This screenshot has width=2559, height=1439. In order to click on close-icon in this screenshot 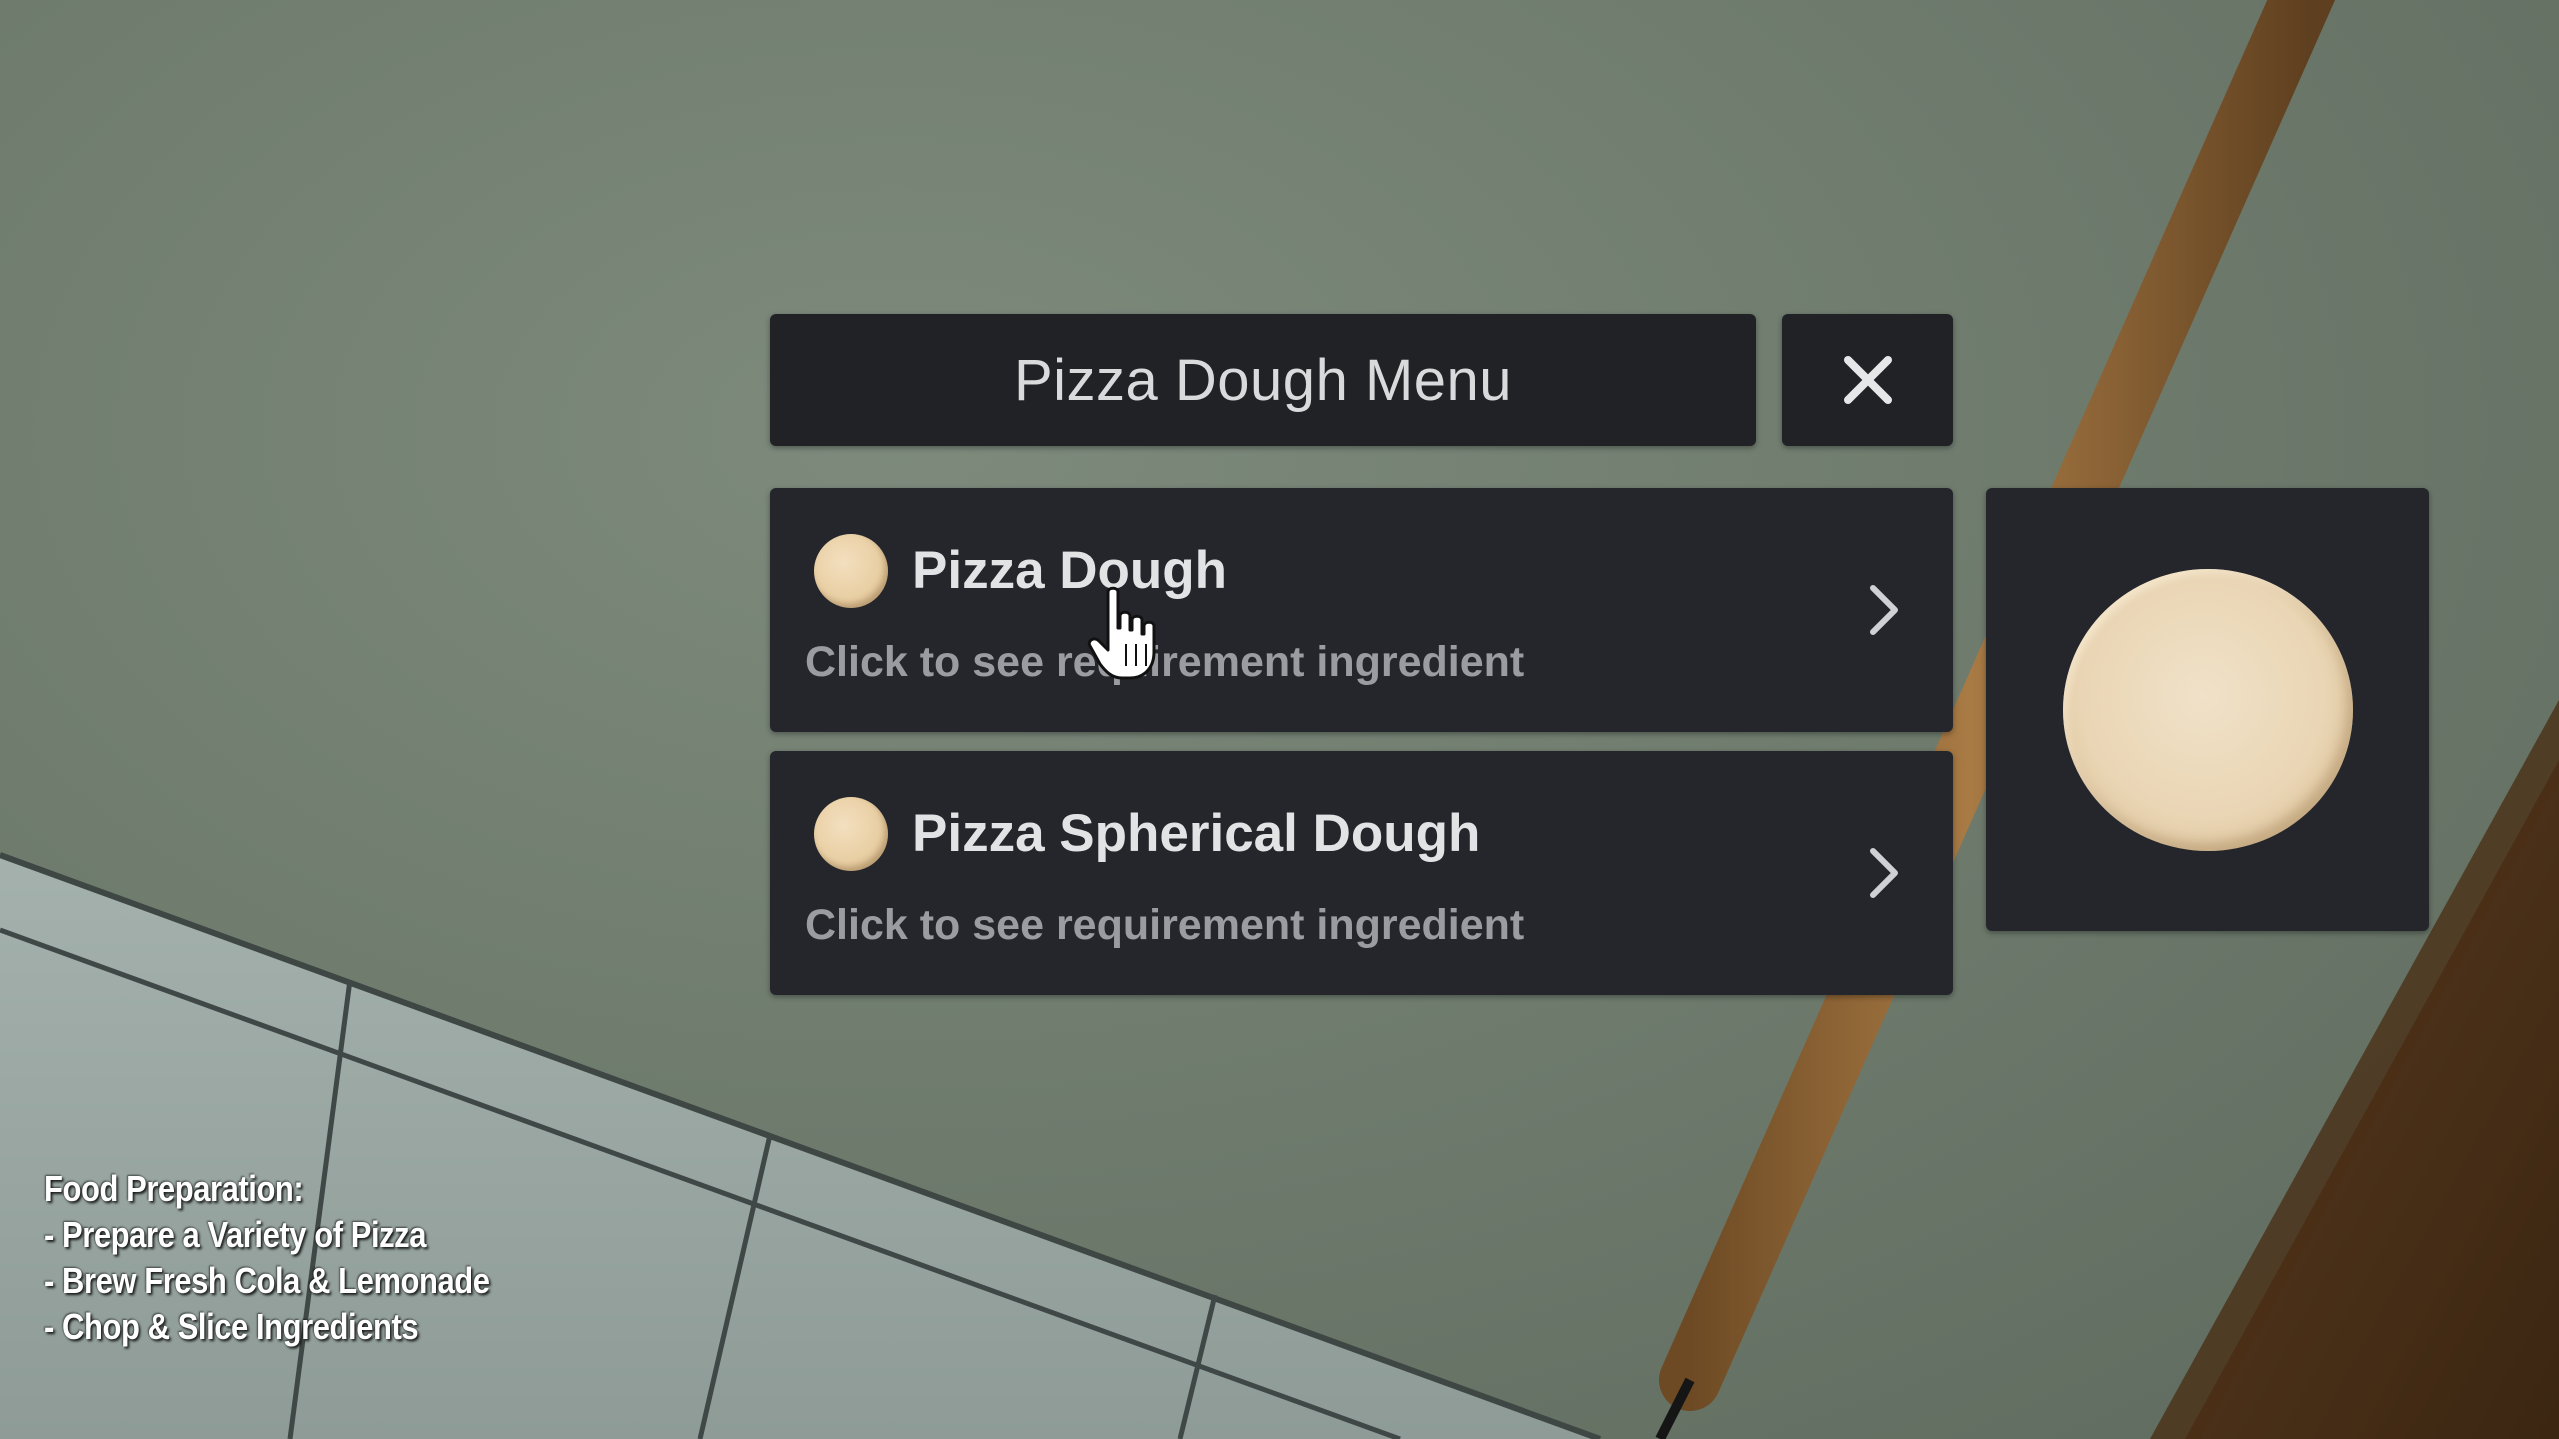, I will do `click(1867, 380)`.